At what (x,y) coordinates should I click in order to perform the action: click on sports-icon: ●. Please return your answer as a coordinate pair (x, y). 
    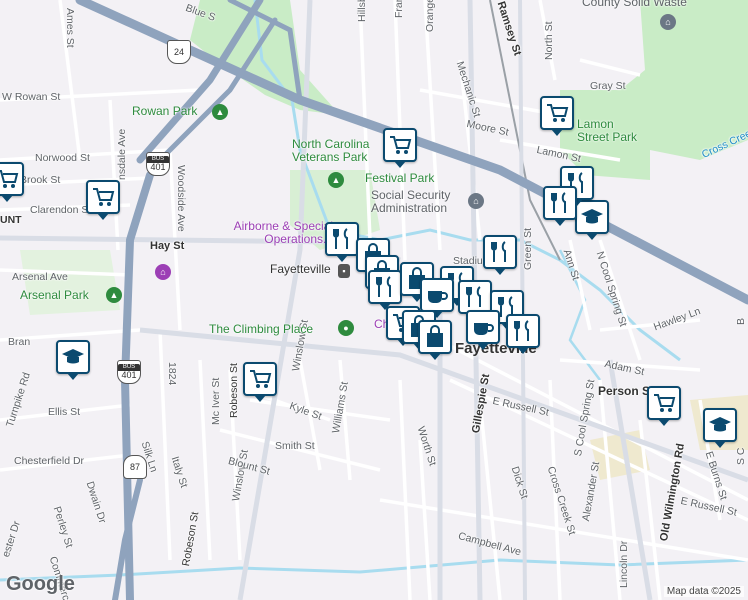
    Looking at the image, I should click on (346, 328).